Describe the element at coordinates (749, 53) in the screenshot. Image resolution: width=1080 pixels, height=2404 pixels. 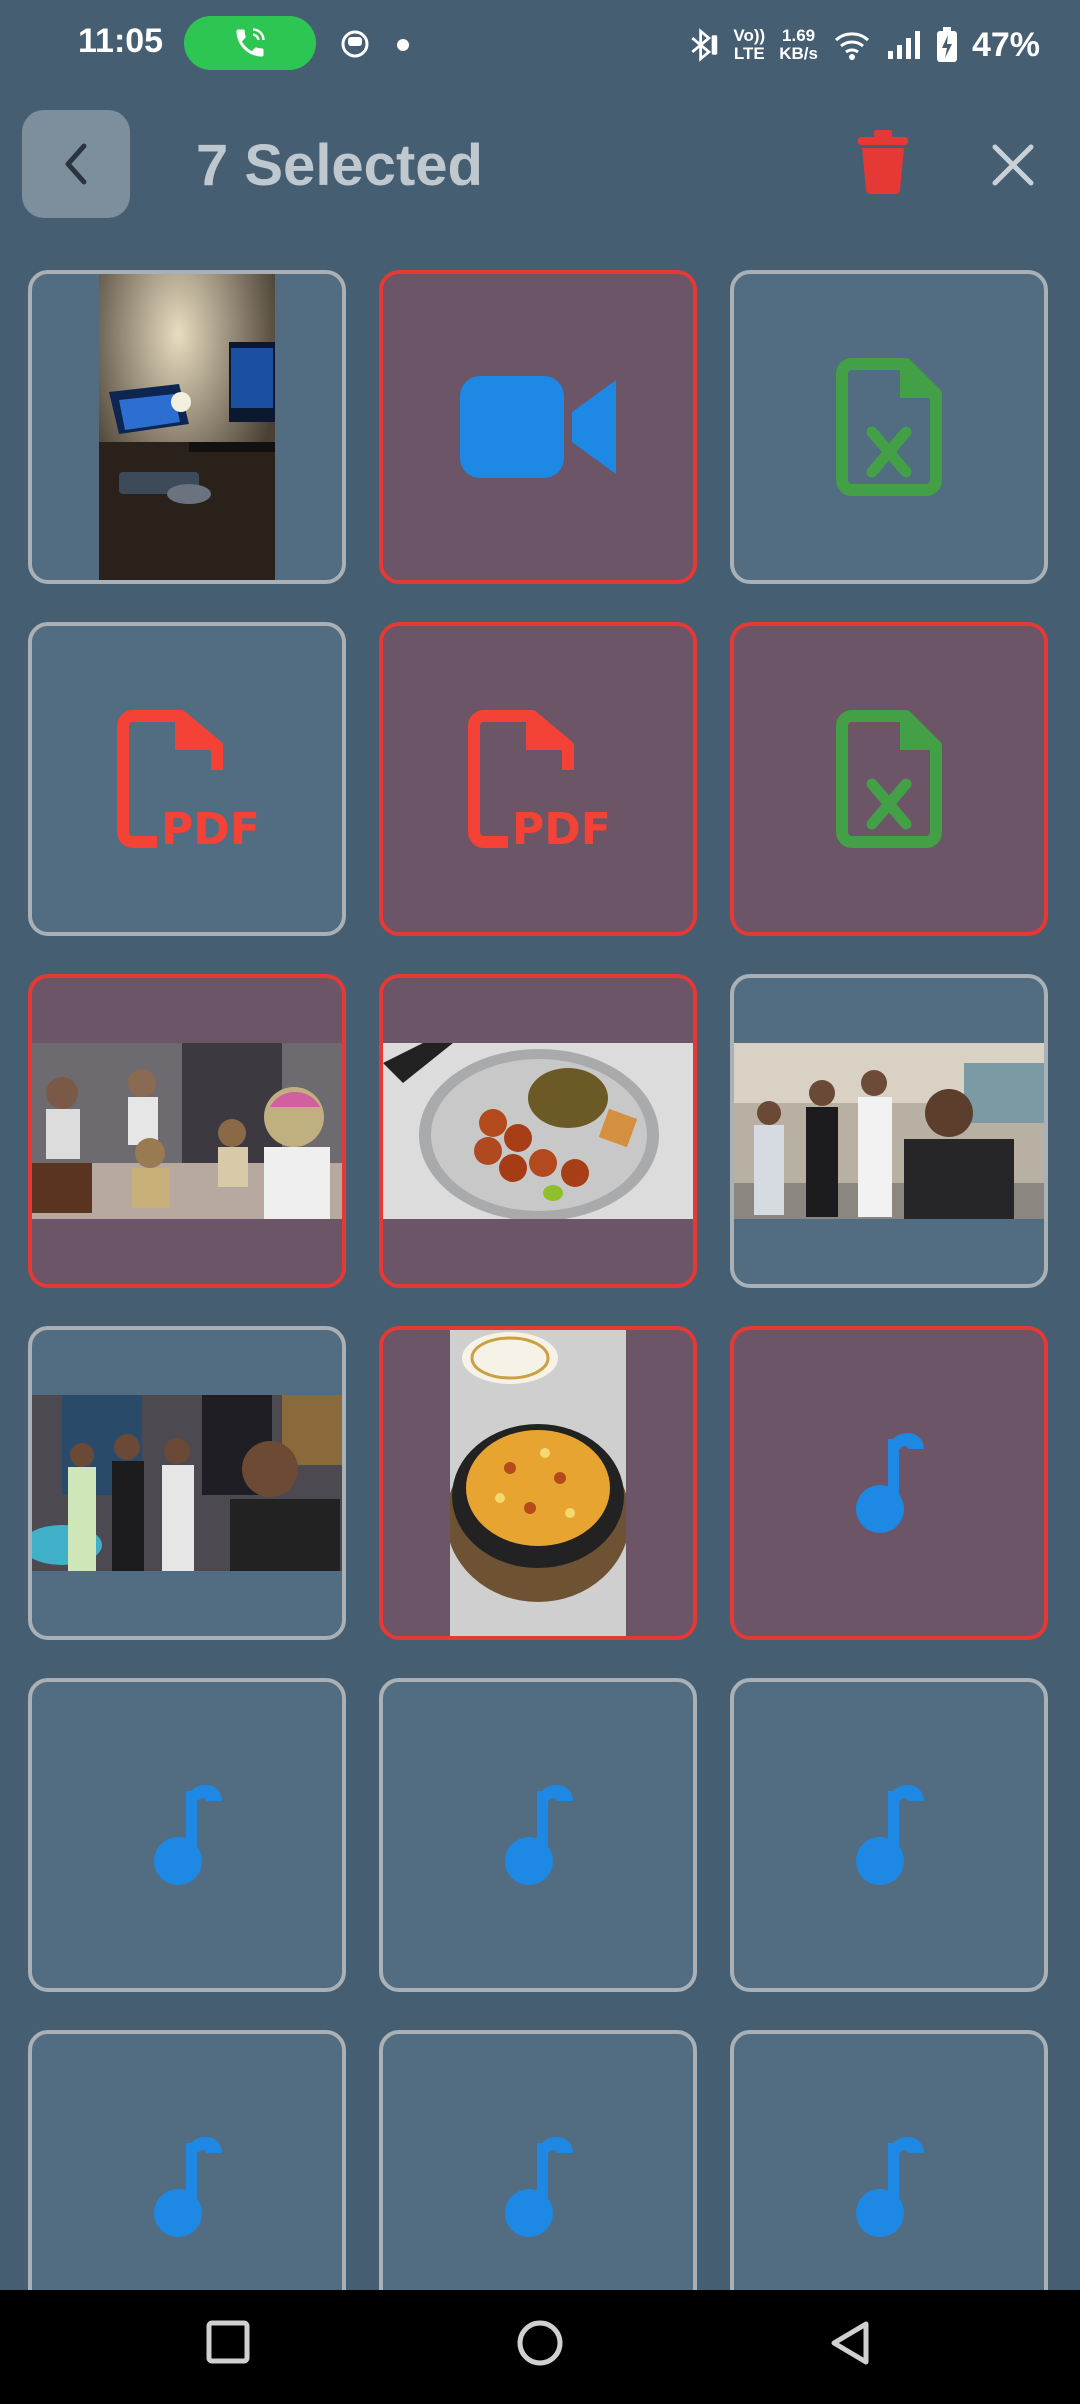
I see `lte-label: LTE` at that location.